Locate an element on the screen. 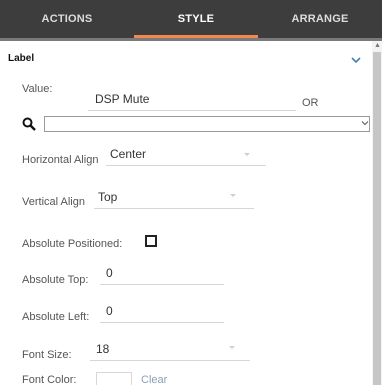 This screenshot has height=386, width=382. tab-bar: ACTIONS STYLE ARRANGE is located at coordinates (191, 19).